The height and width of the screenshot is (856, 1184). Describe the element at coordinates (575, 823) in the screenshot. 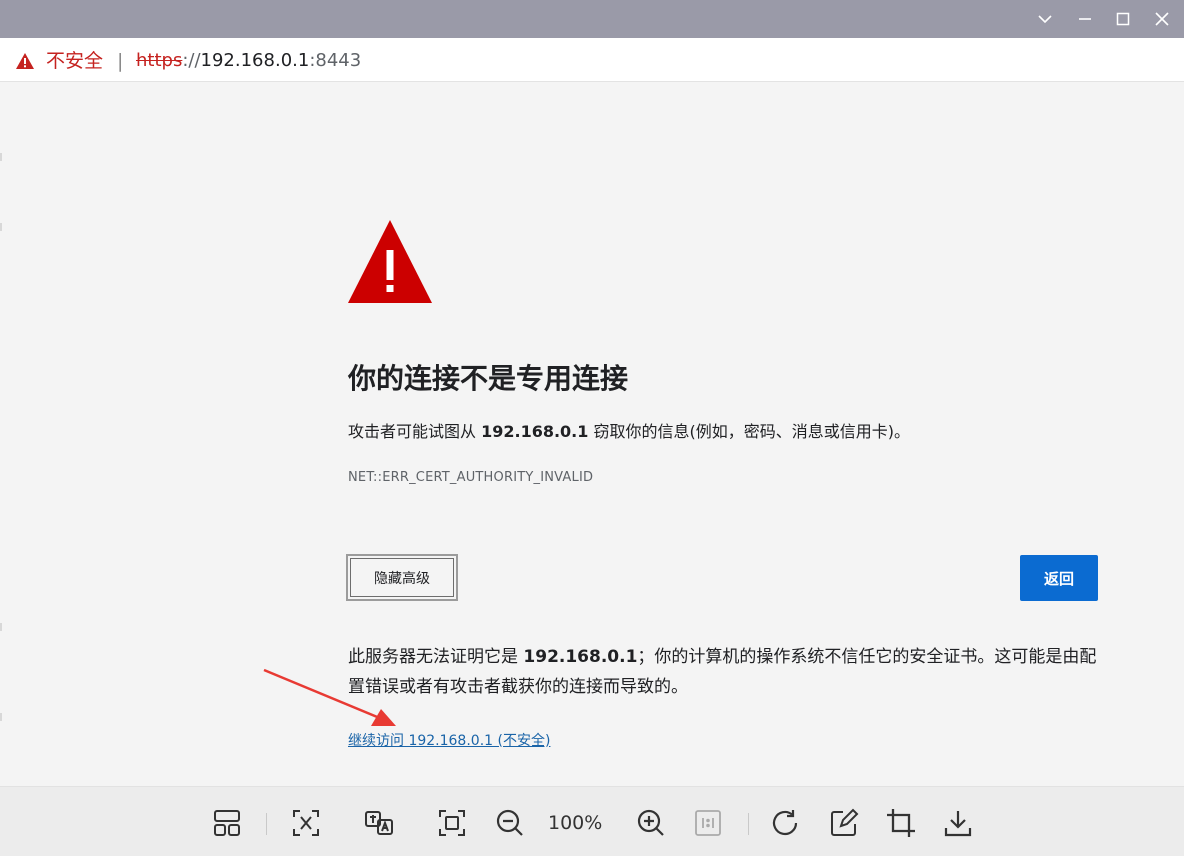

I see `zoom-level: 100%` at that location.